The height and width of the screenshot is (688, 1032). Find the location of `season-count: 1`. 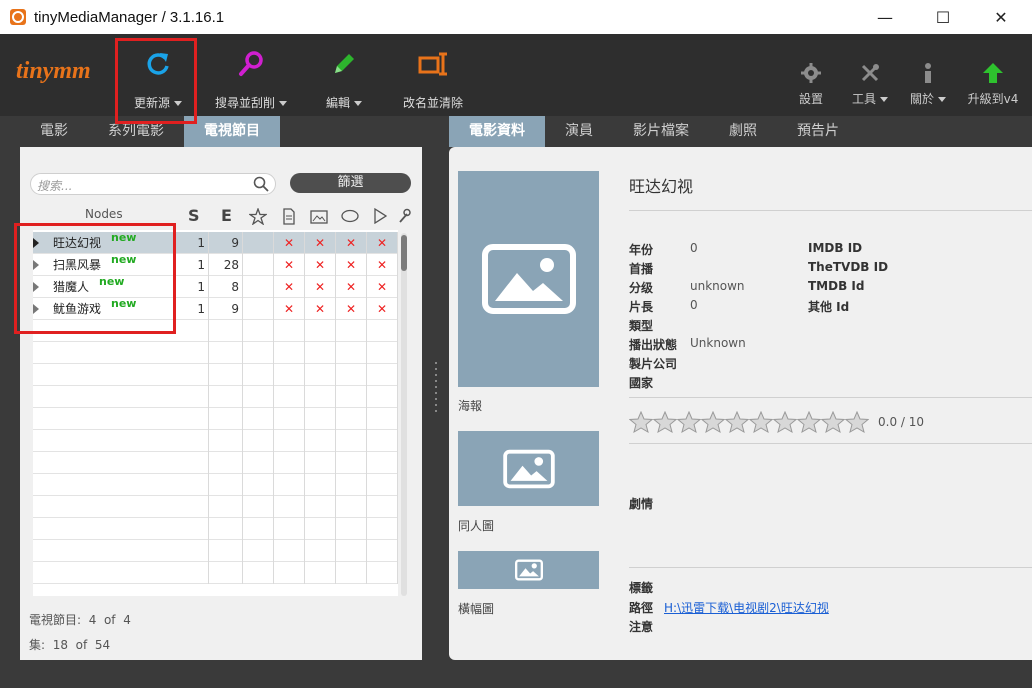

season-count: 1 is located at coordinates (191, 309).